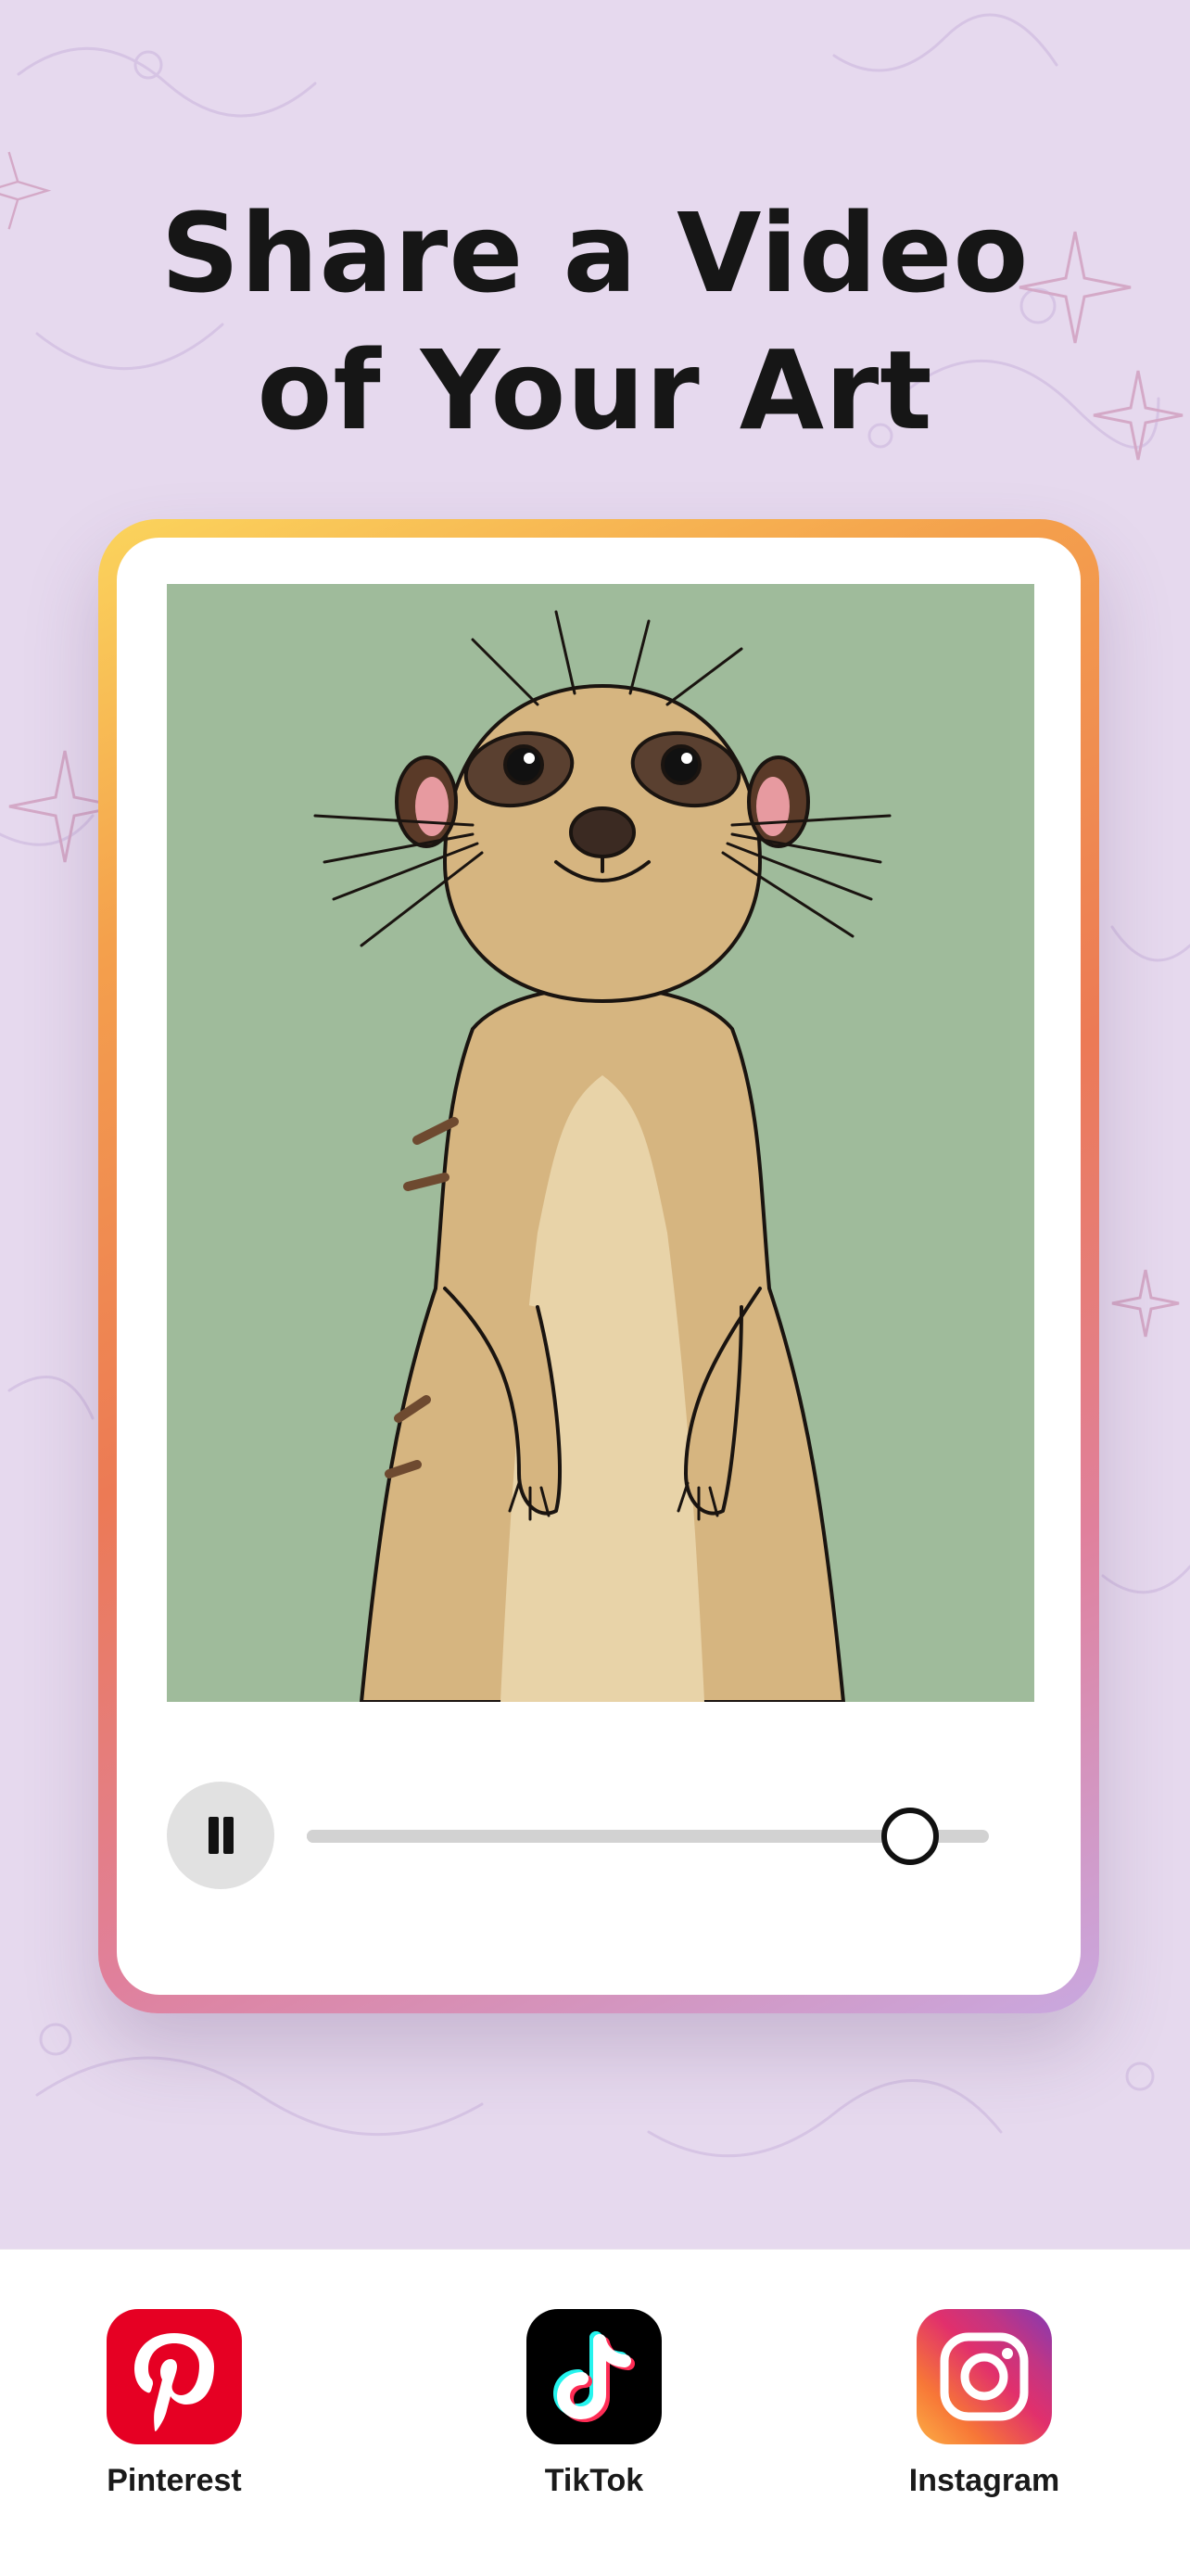  What do you see at coordinates (595, 390) in the screenshot?
I see `page-title-line-2: of Your Art` at bounding box center [595, 390].